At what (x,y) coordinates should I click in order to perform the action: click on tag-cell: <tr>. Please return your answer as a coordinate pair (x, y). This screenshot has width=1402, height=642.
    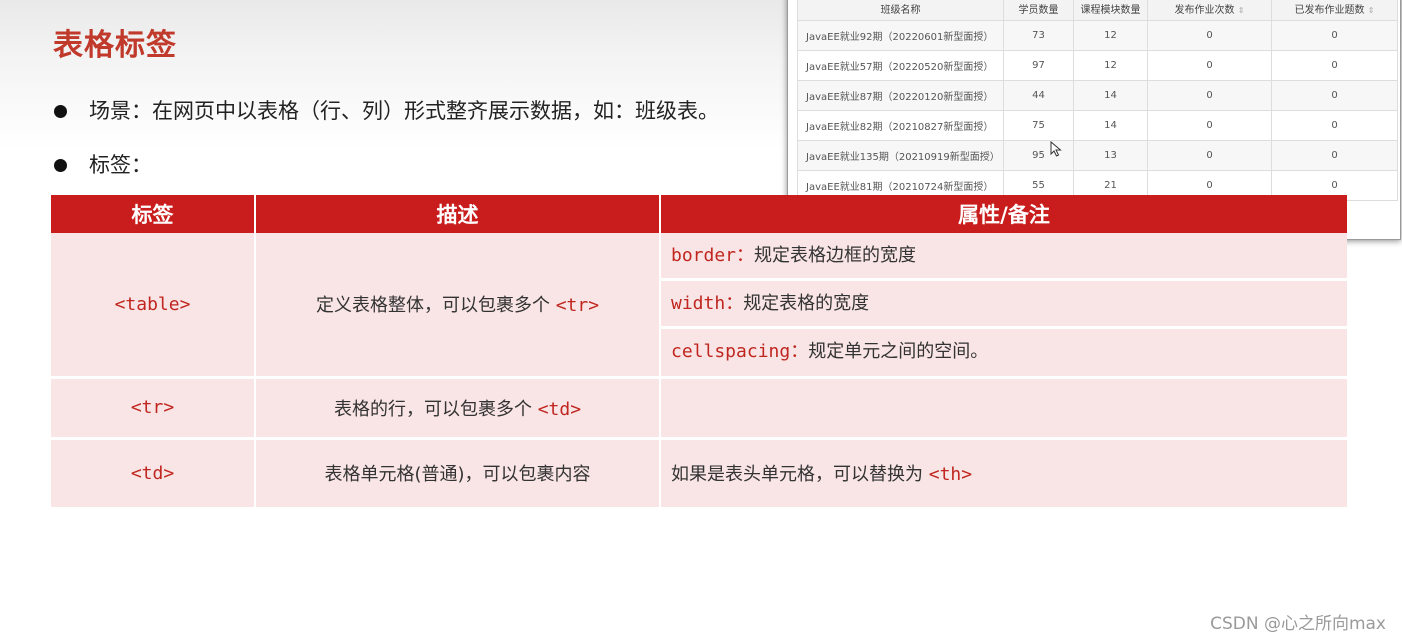
    Looking at the image, I should click on (153, 408).